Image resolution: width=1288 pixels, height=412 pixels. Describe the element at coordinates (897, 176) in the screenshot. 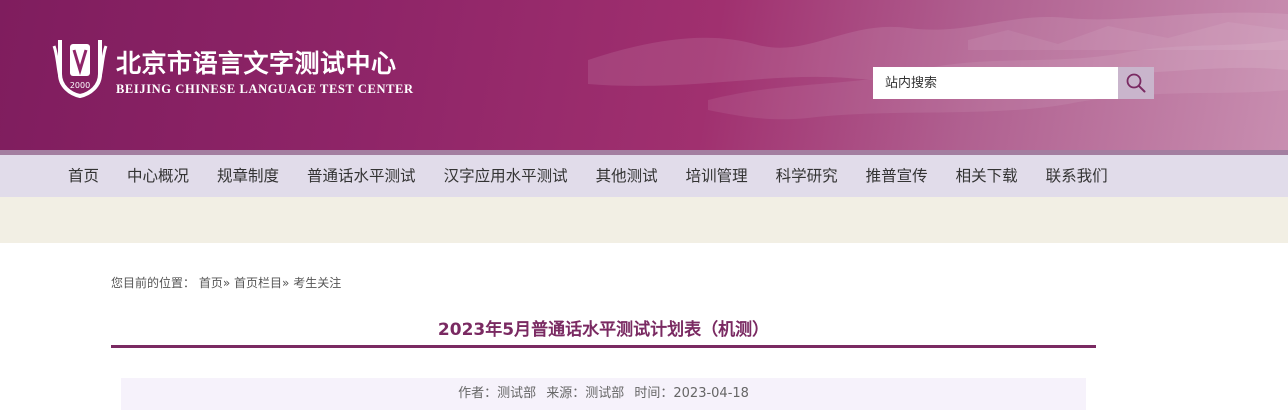

I see `nav-item-promotion: 推普宣传` at that location.